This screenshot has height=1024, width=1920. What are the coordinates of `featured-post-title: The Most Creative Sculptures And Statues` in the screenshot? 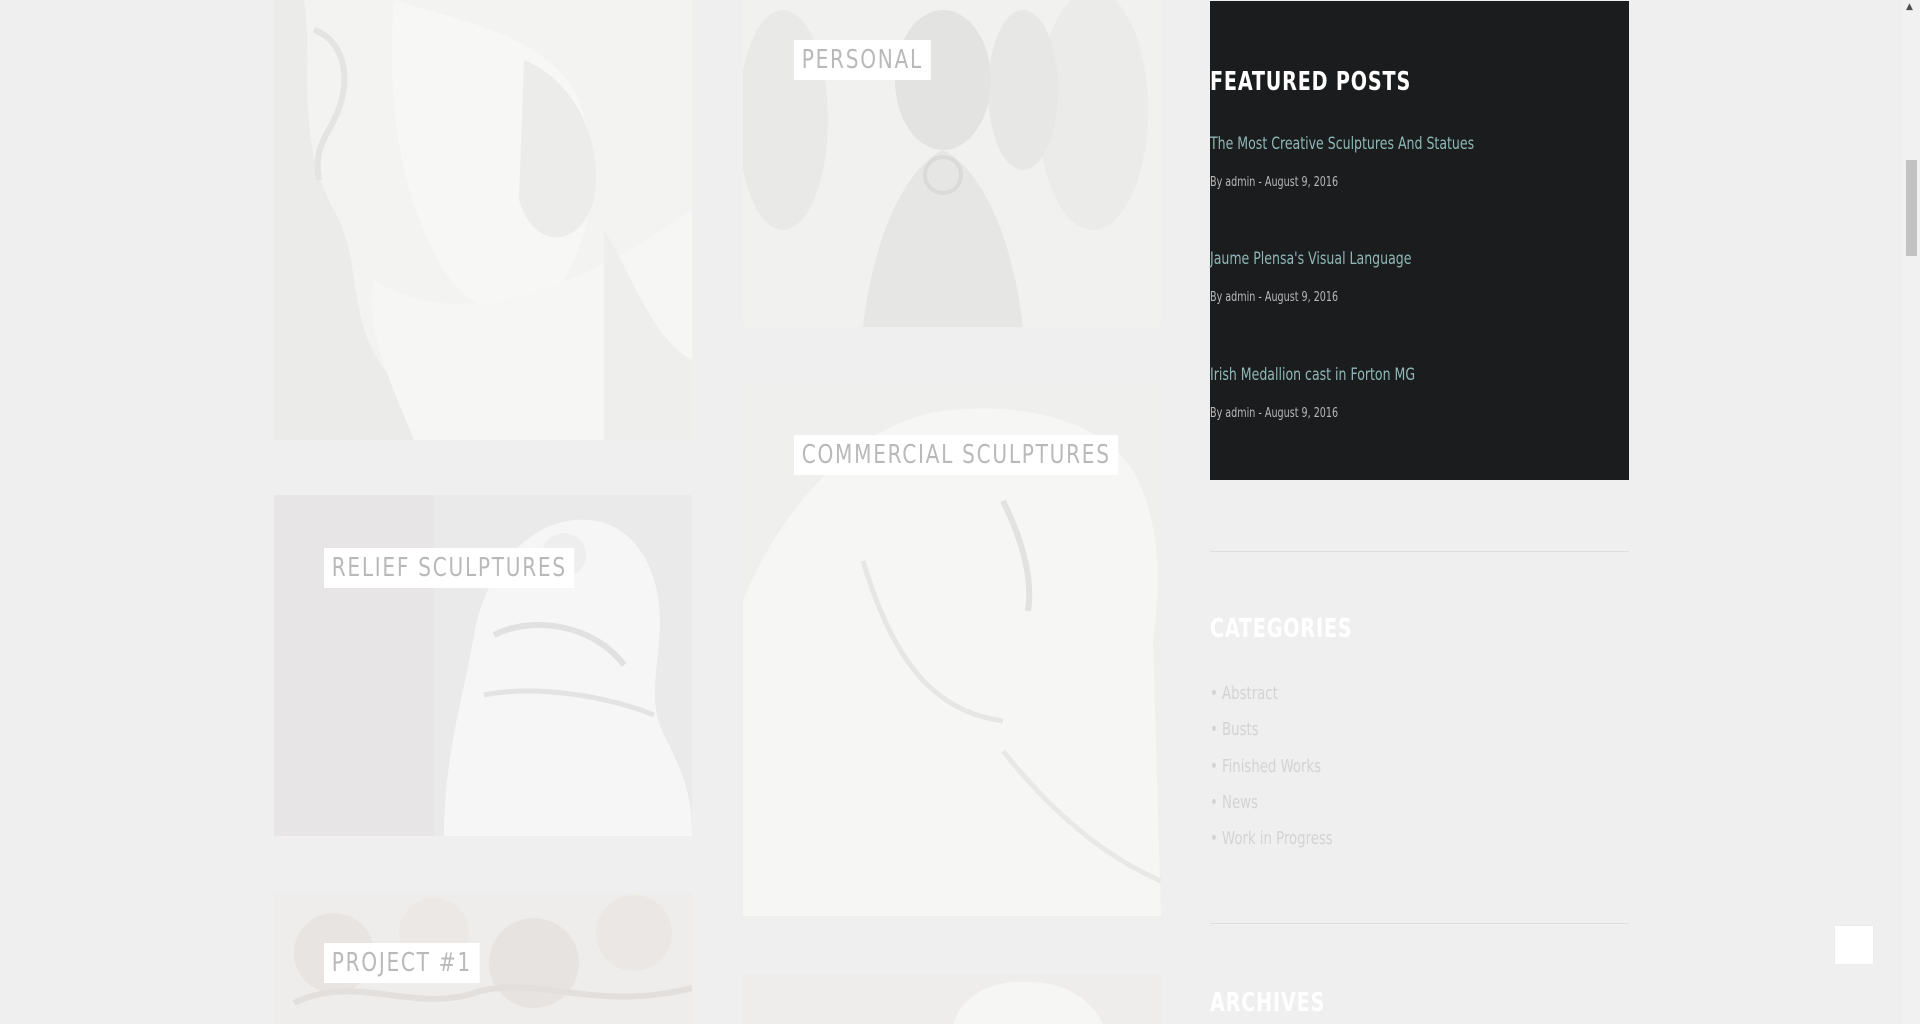 It's located at (1342, 144).